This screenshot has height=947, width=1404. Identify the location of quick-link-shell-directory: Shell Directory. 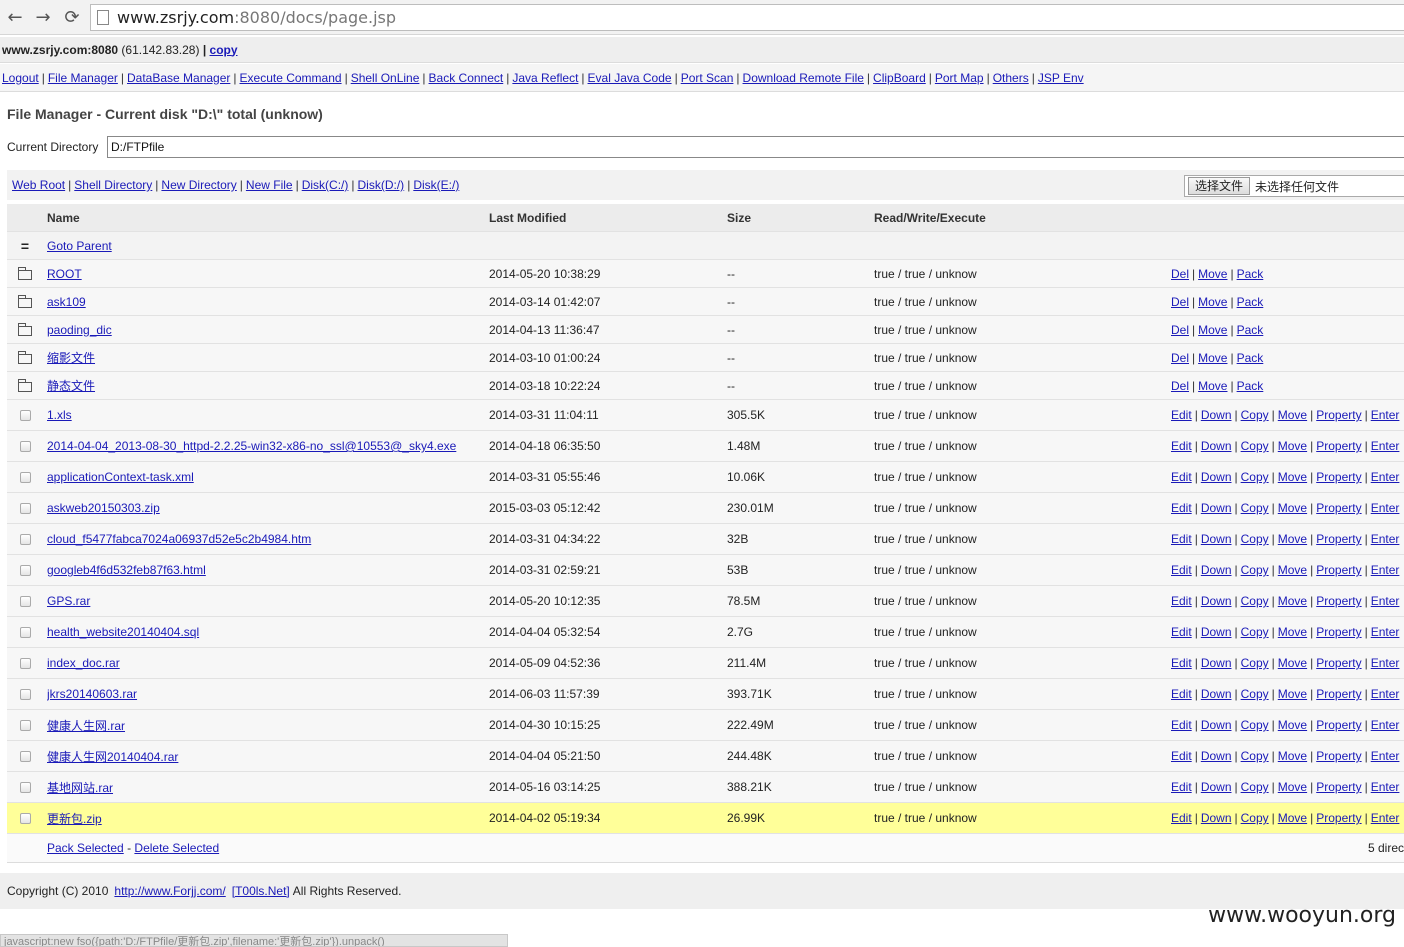
(113, 185).